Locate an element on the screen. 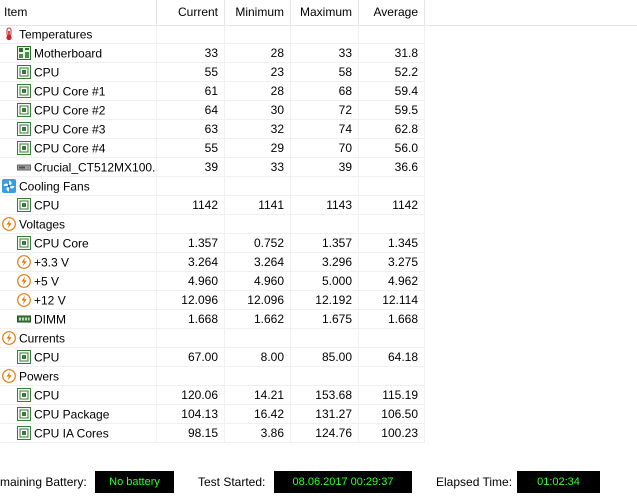 The image size is (637, 503). group-row: Voltages is located at coordinates (318, 224).